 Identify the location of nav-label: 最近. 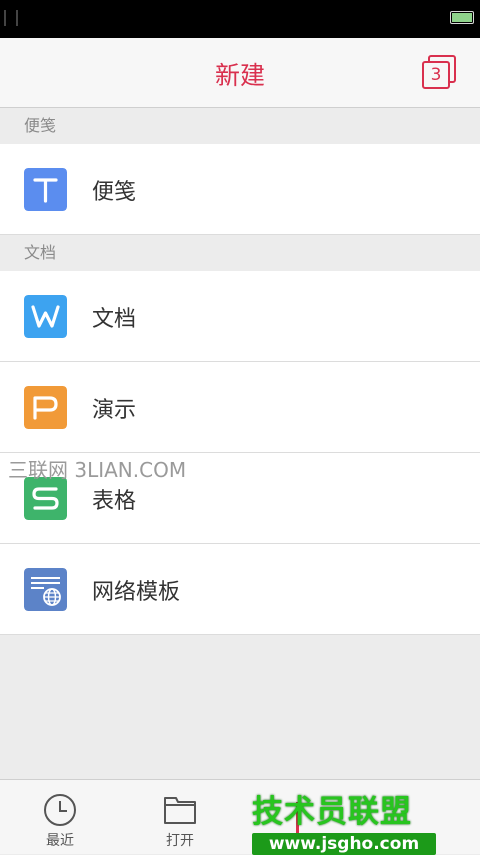
(60, 841).